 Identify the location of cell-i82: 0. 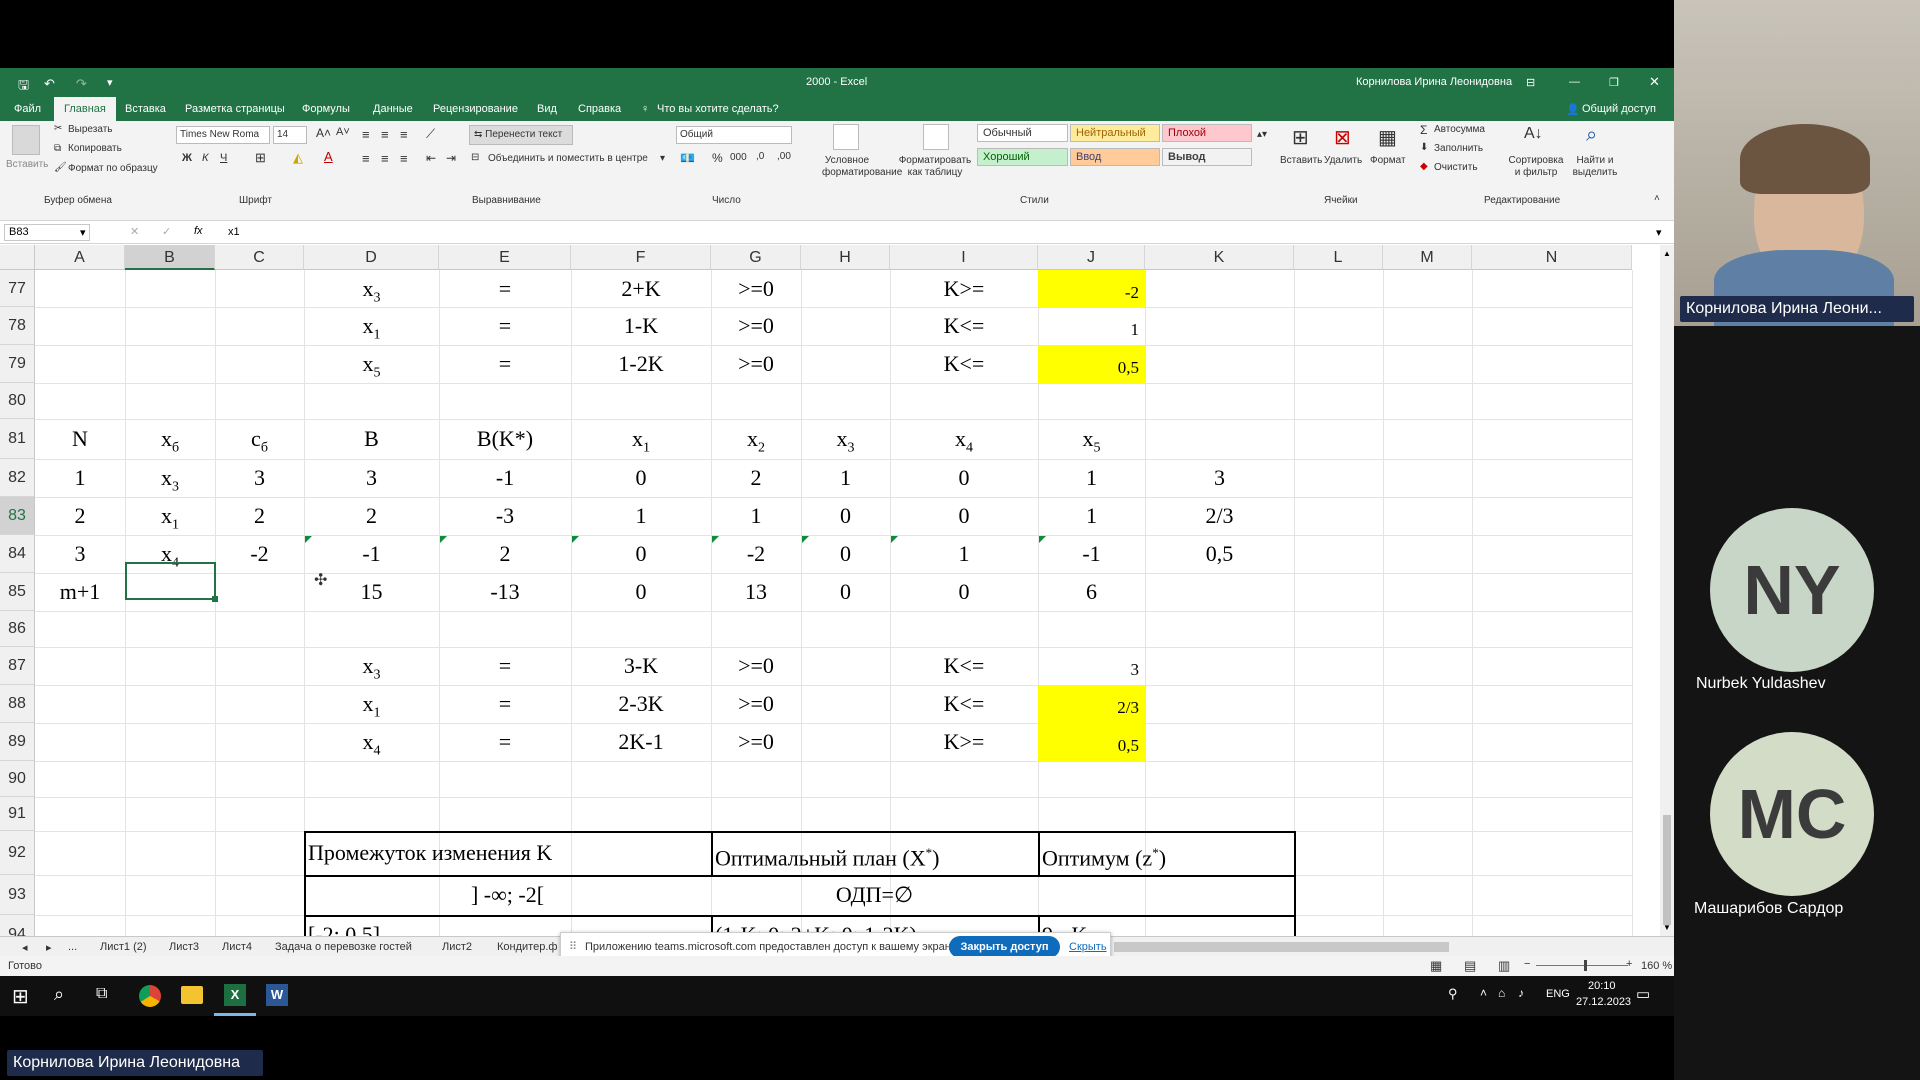
(964, 478).